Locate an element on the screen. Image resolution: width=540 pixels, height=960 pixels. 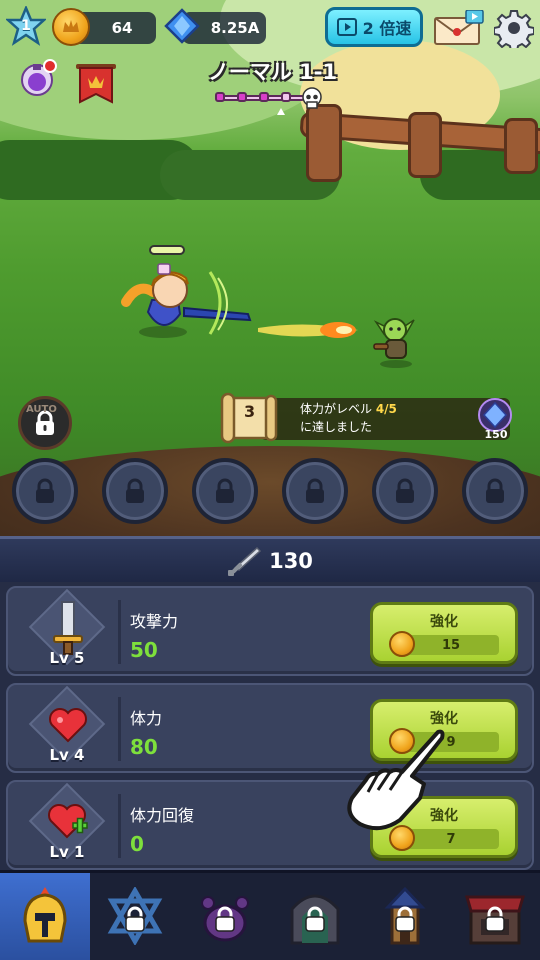
nav-tab-star is located at coordinates (135, 916).